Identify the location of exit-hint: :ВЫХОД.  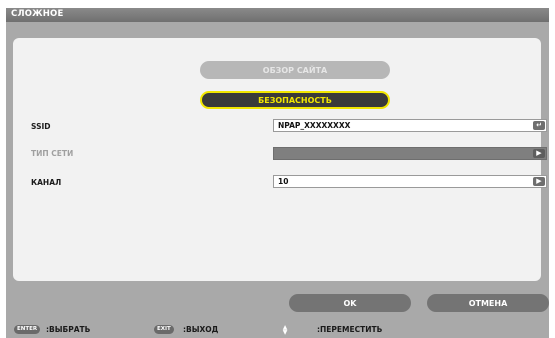
(201, 329).